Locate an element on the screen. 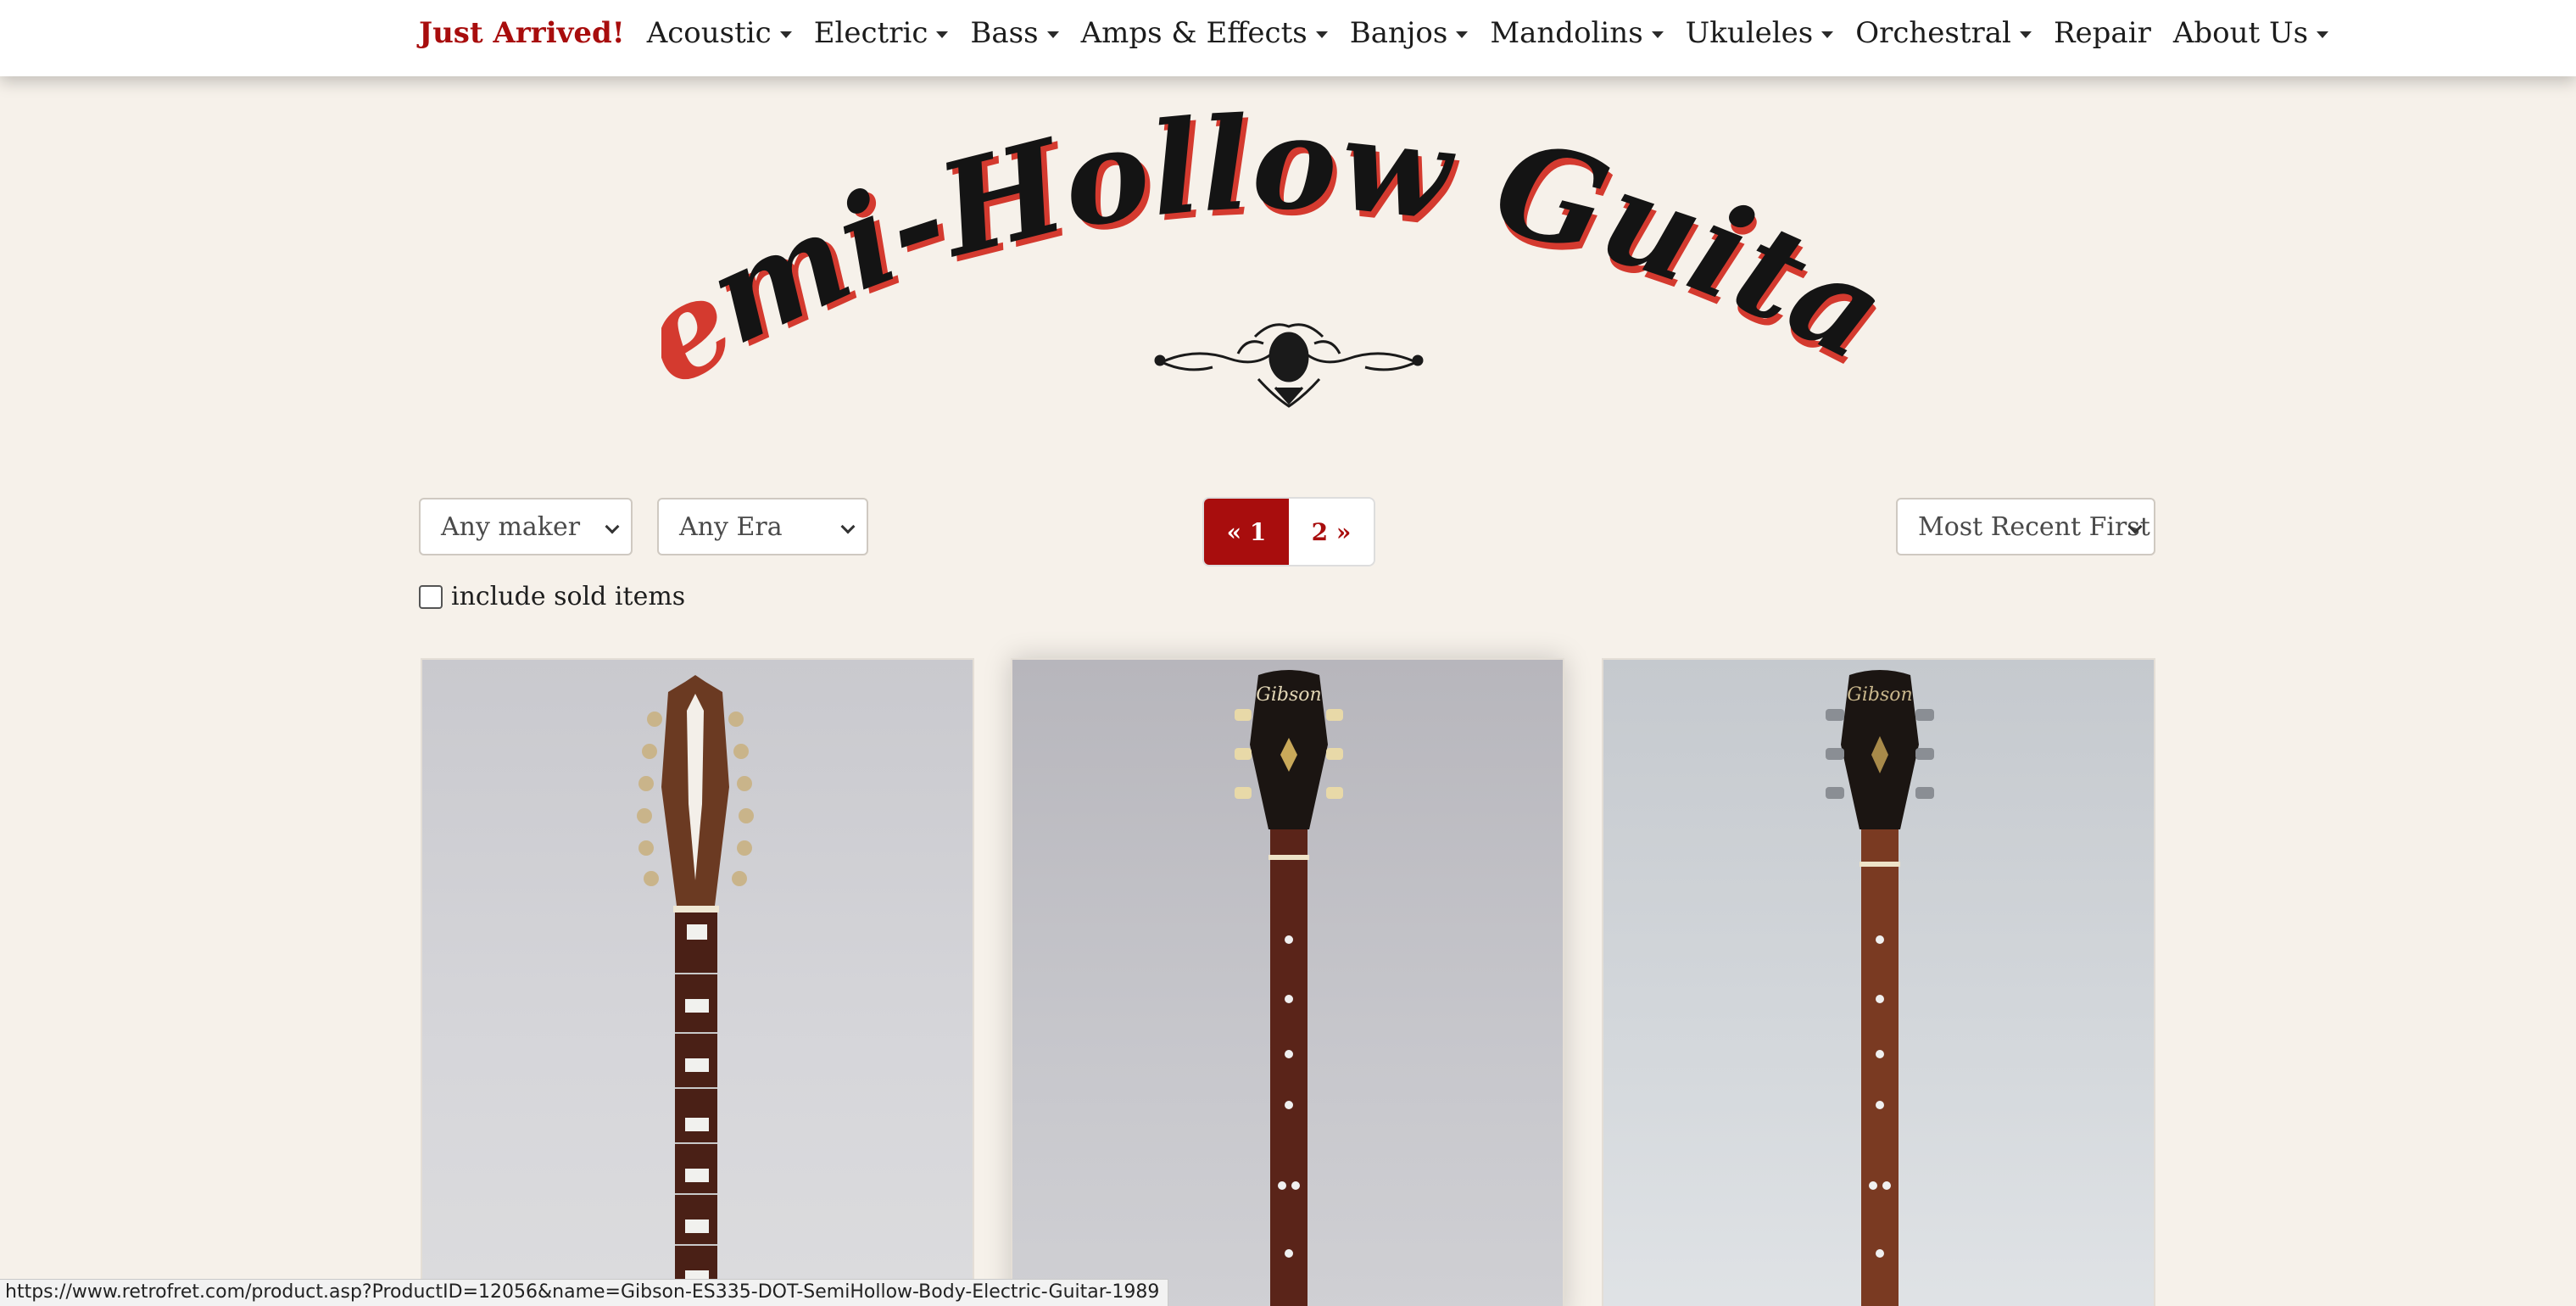  nav-item-label: Ukuleles is located at coordinates (1749, 33).